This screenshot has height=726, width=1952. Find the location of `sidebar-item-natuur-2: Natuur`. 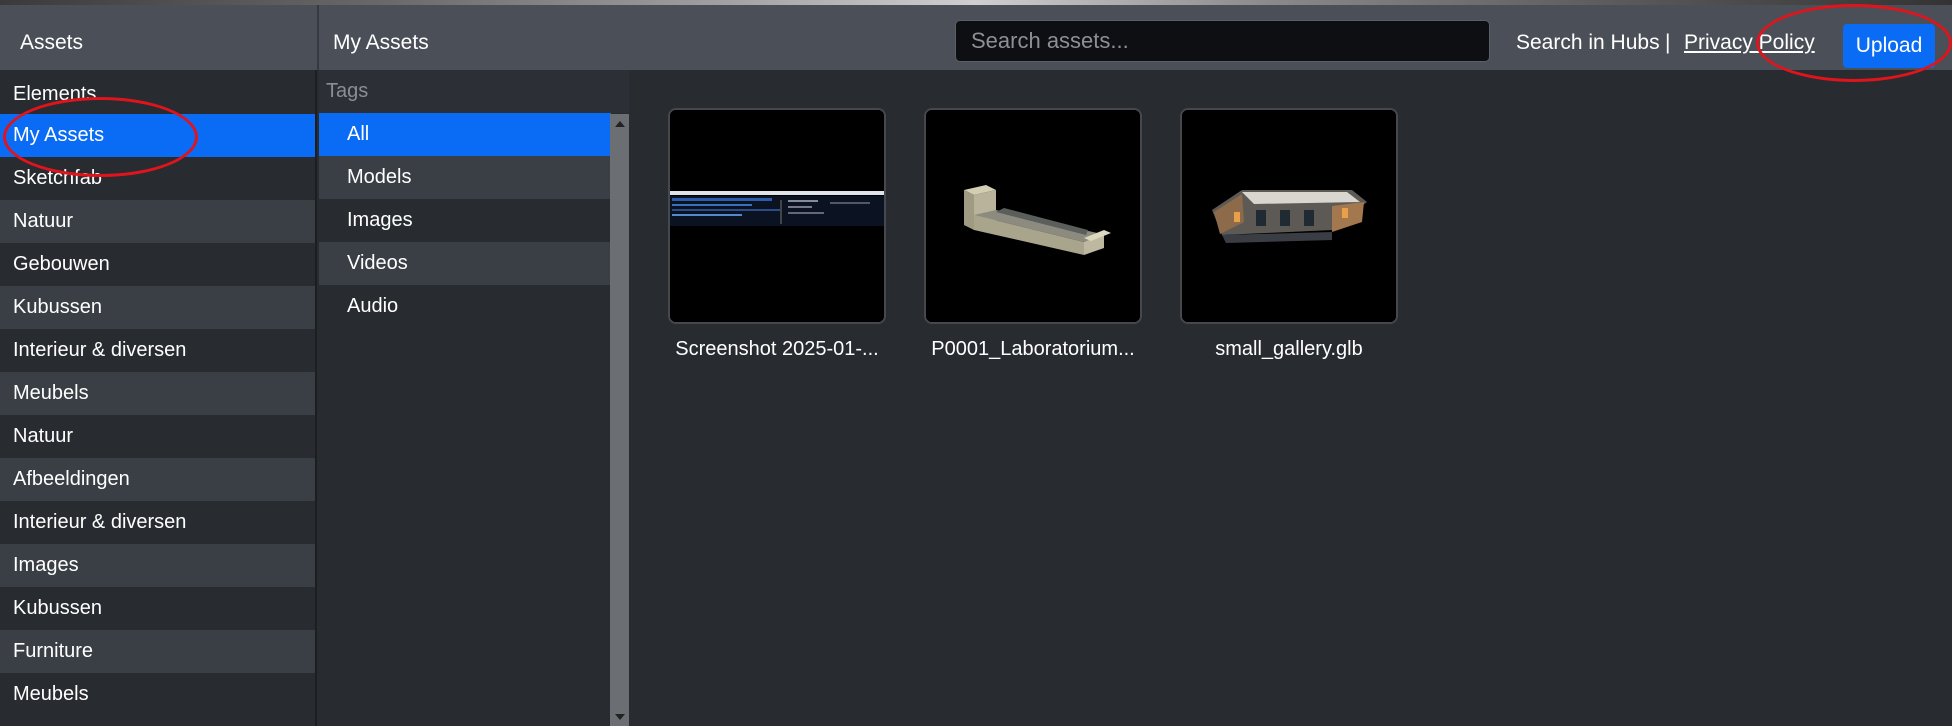

sidebar-item-natuur-2: Natuur is located at coordinates (157, 436).